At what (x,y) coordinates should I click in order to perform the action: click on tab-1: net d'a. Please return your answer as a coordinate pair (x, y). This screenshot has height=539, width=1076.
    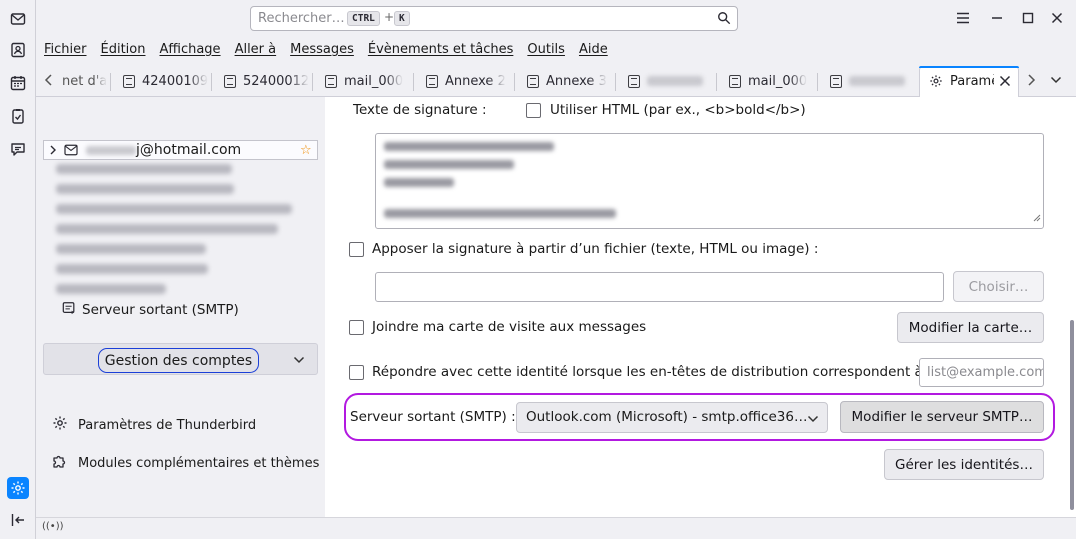
    Looking at the image, I should click on (84, 81).